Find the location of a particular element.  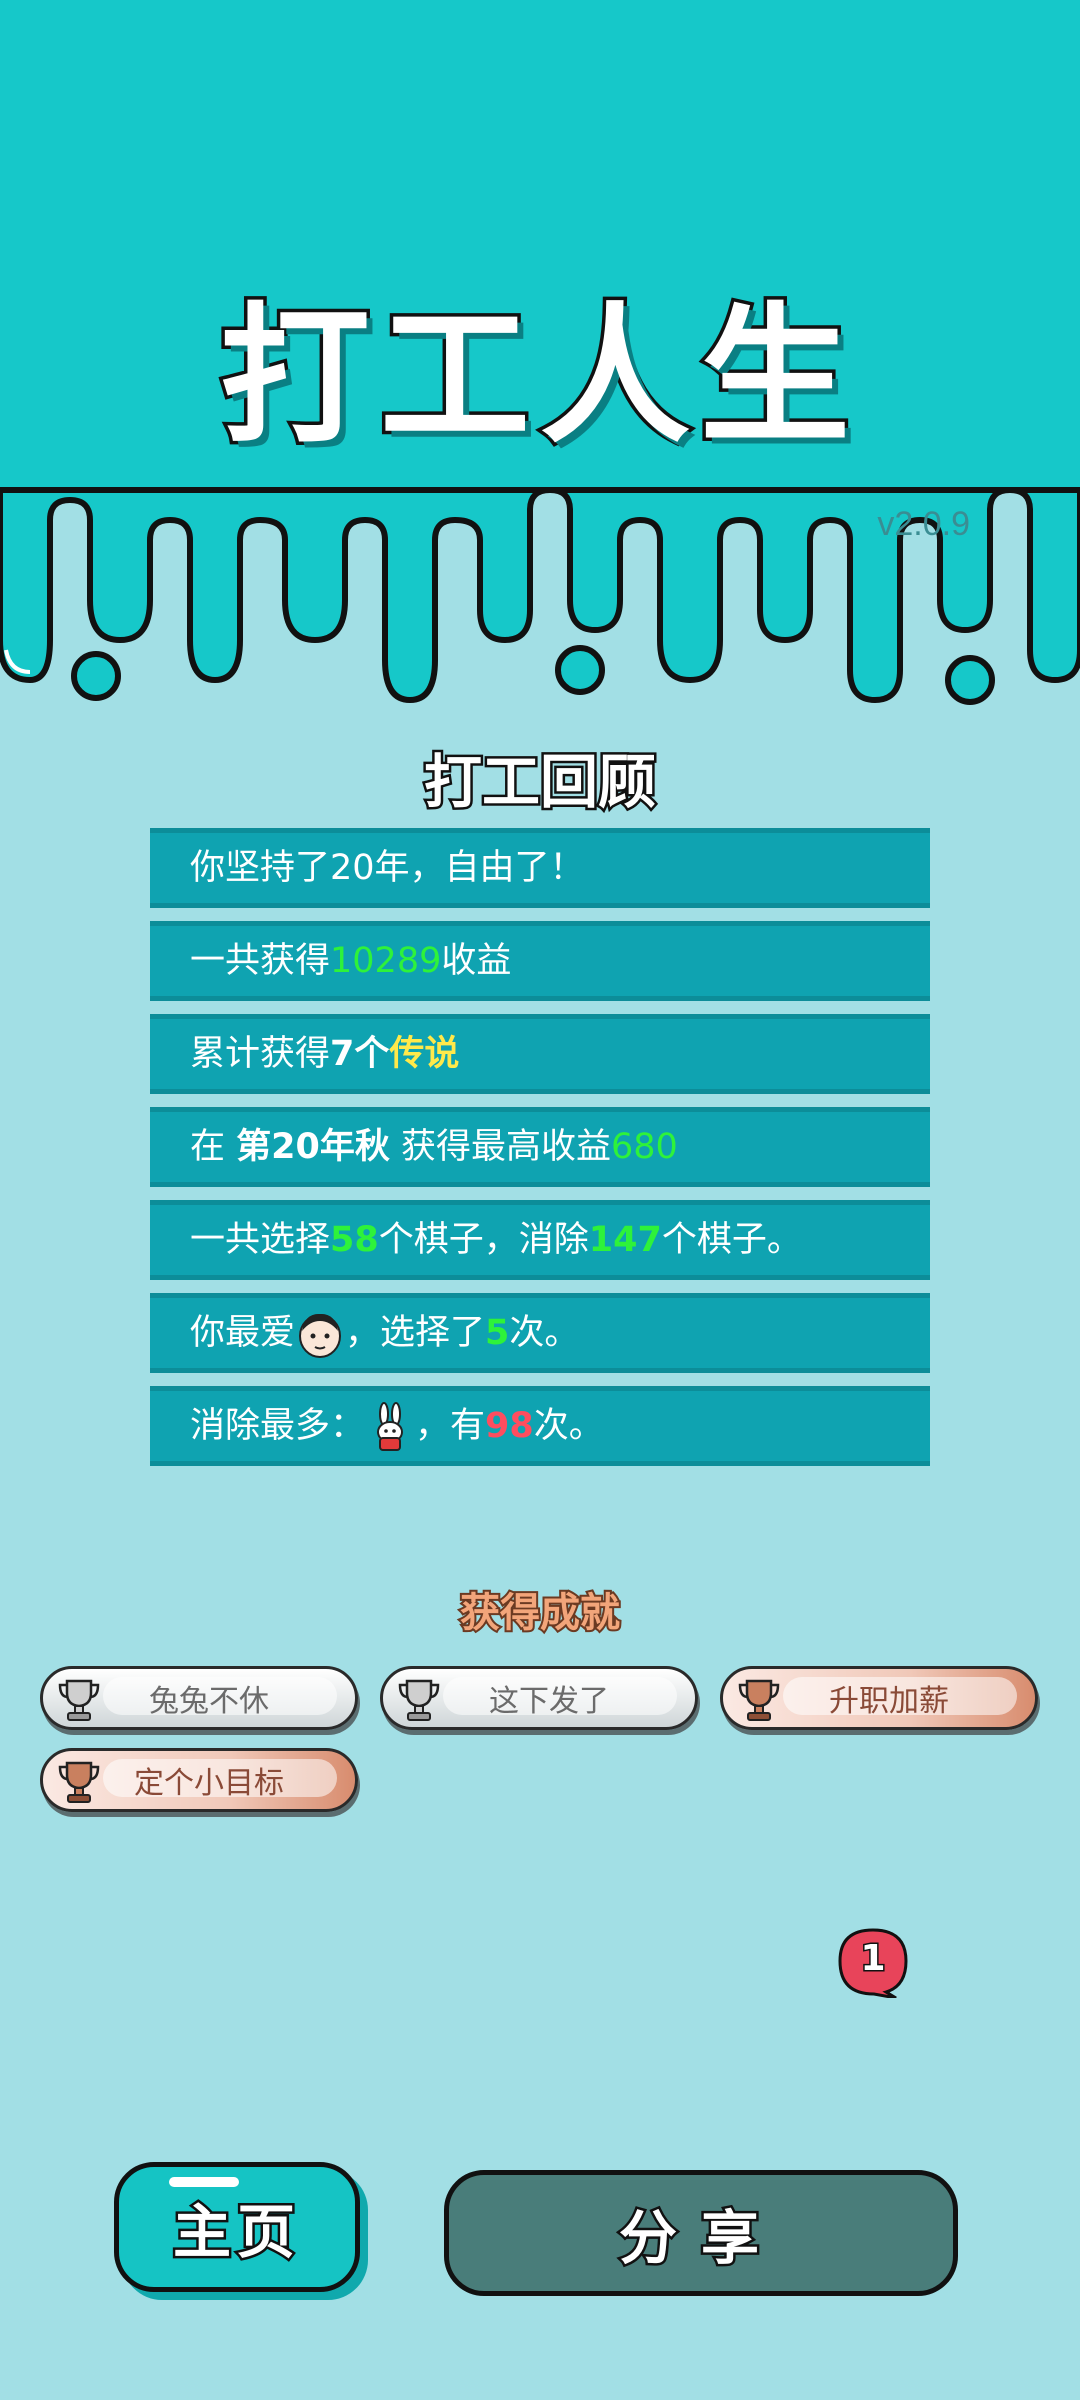

stat-text: 你坚持了20年，自由了！ is located at coordinates (387, 868).